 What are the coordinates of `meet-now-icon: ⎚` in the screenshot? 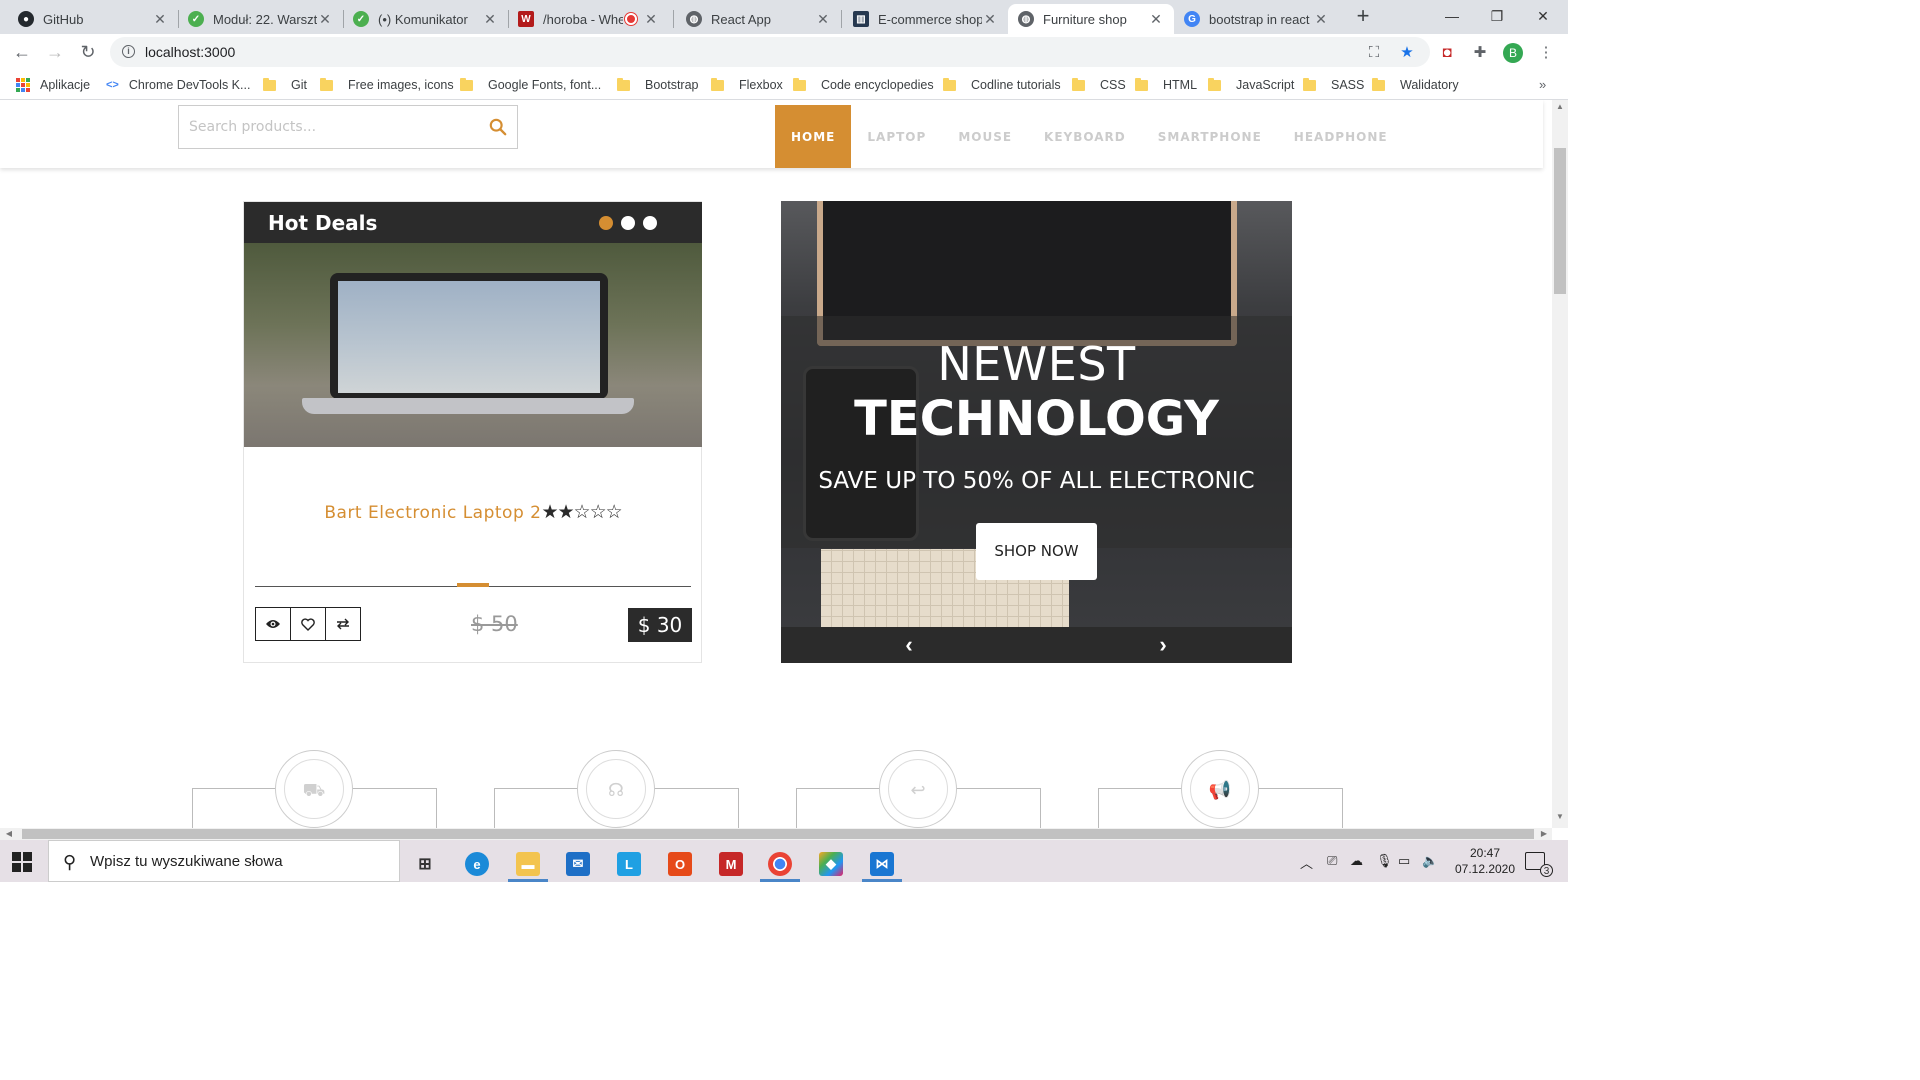 It's located at (1332, 861).